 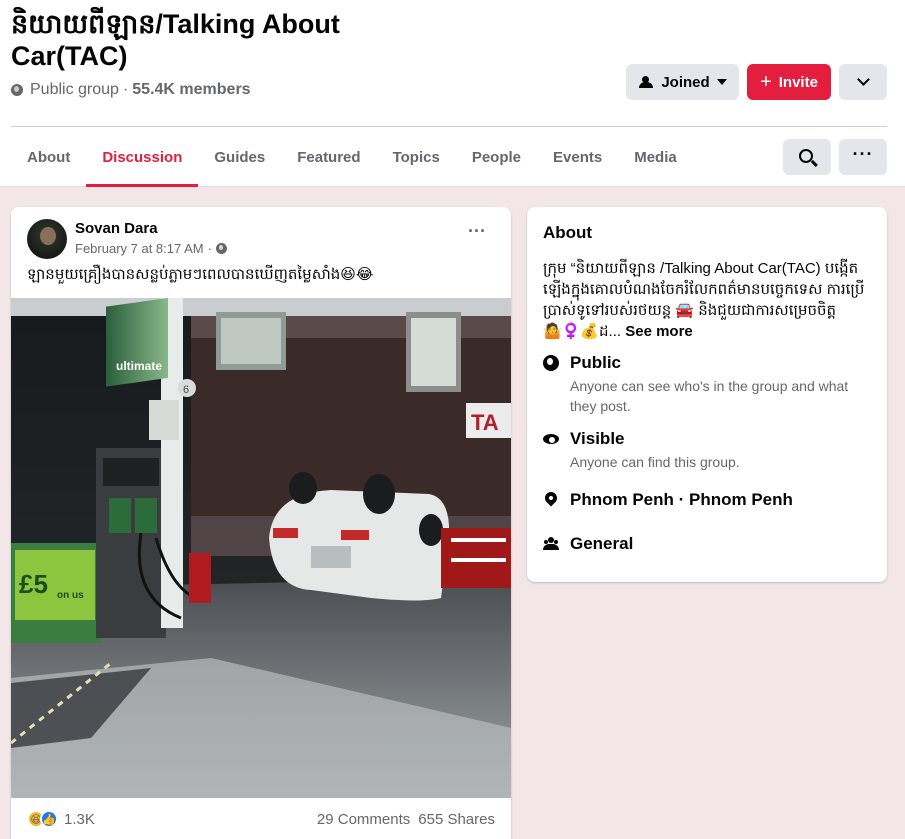 What do you see at coordinates (655, 462) in the screenshot?
I see `about-item-description: Anyone can find this group.` at bounding box center [655, 462].